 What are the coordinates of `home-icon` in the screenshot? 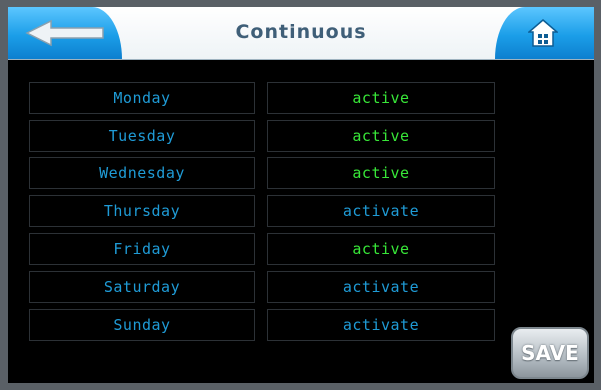 It's located at (543, 33).